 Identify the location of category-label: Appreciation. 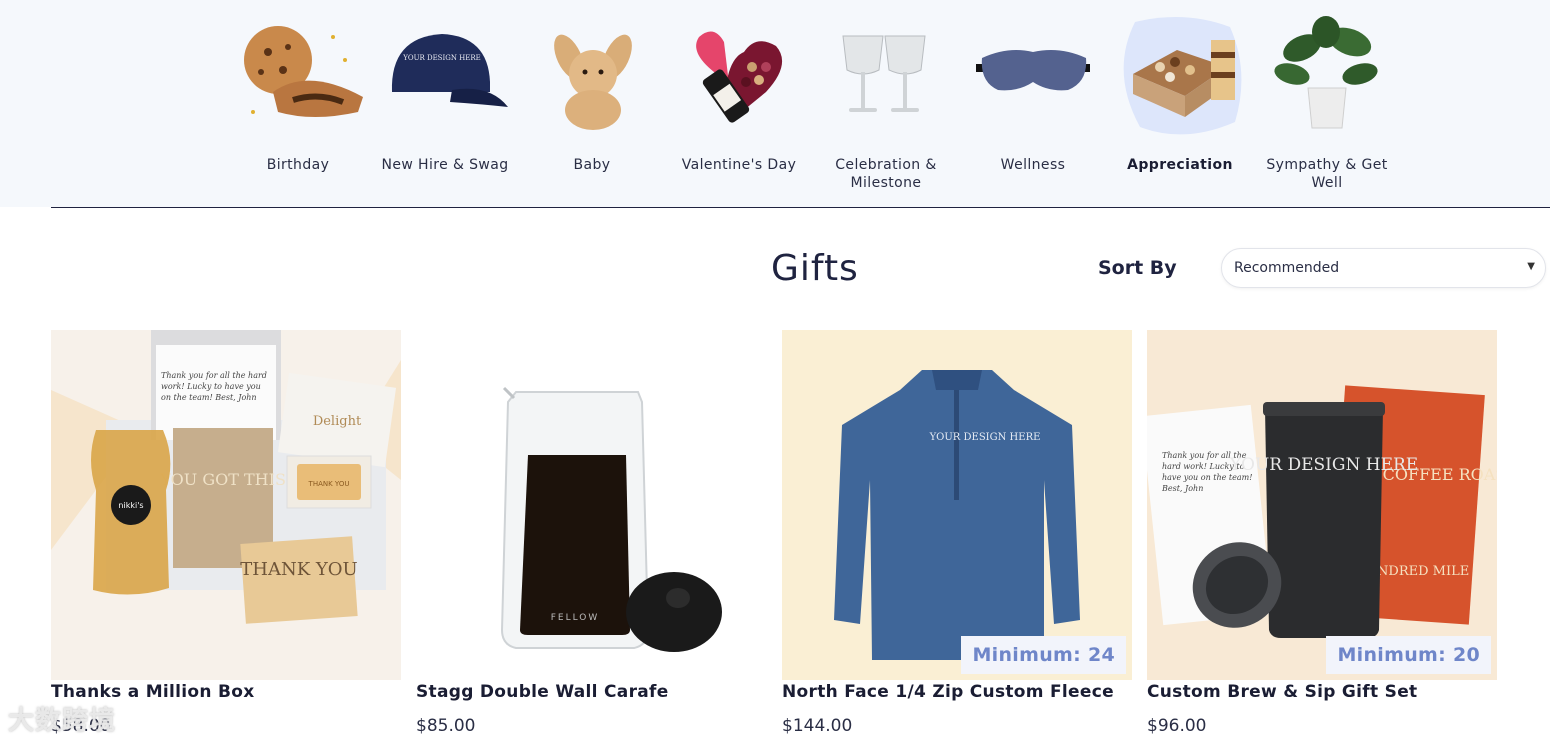
(1180, 165).